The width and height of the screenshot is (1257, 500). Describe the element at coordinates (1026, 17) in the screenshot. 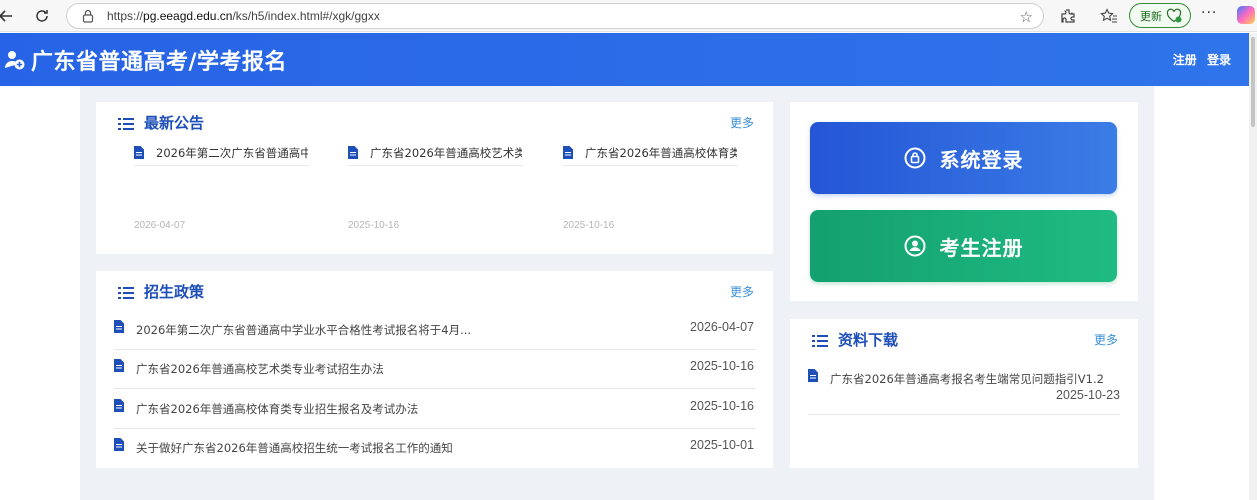

I see `favorite-star-icon: ☆` at that location.